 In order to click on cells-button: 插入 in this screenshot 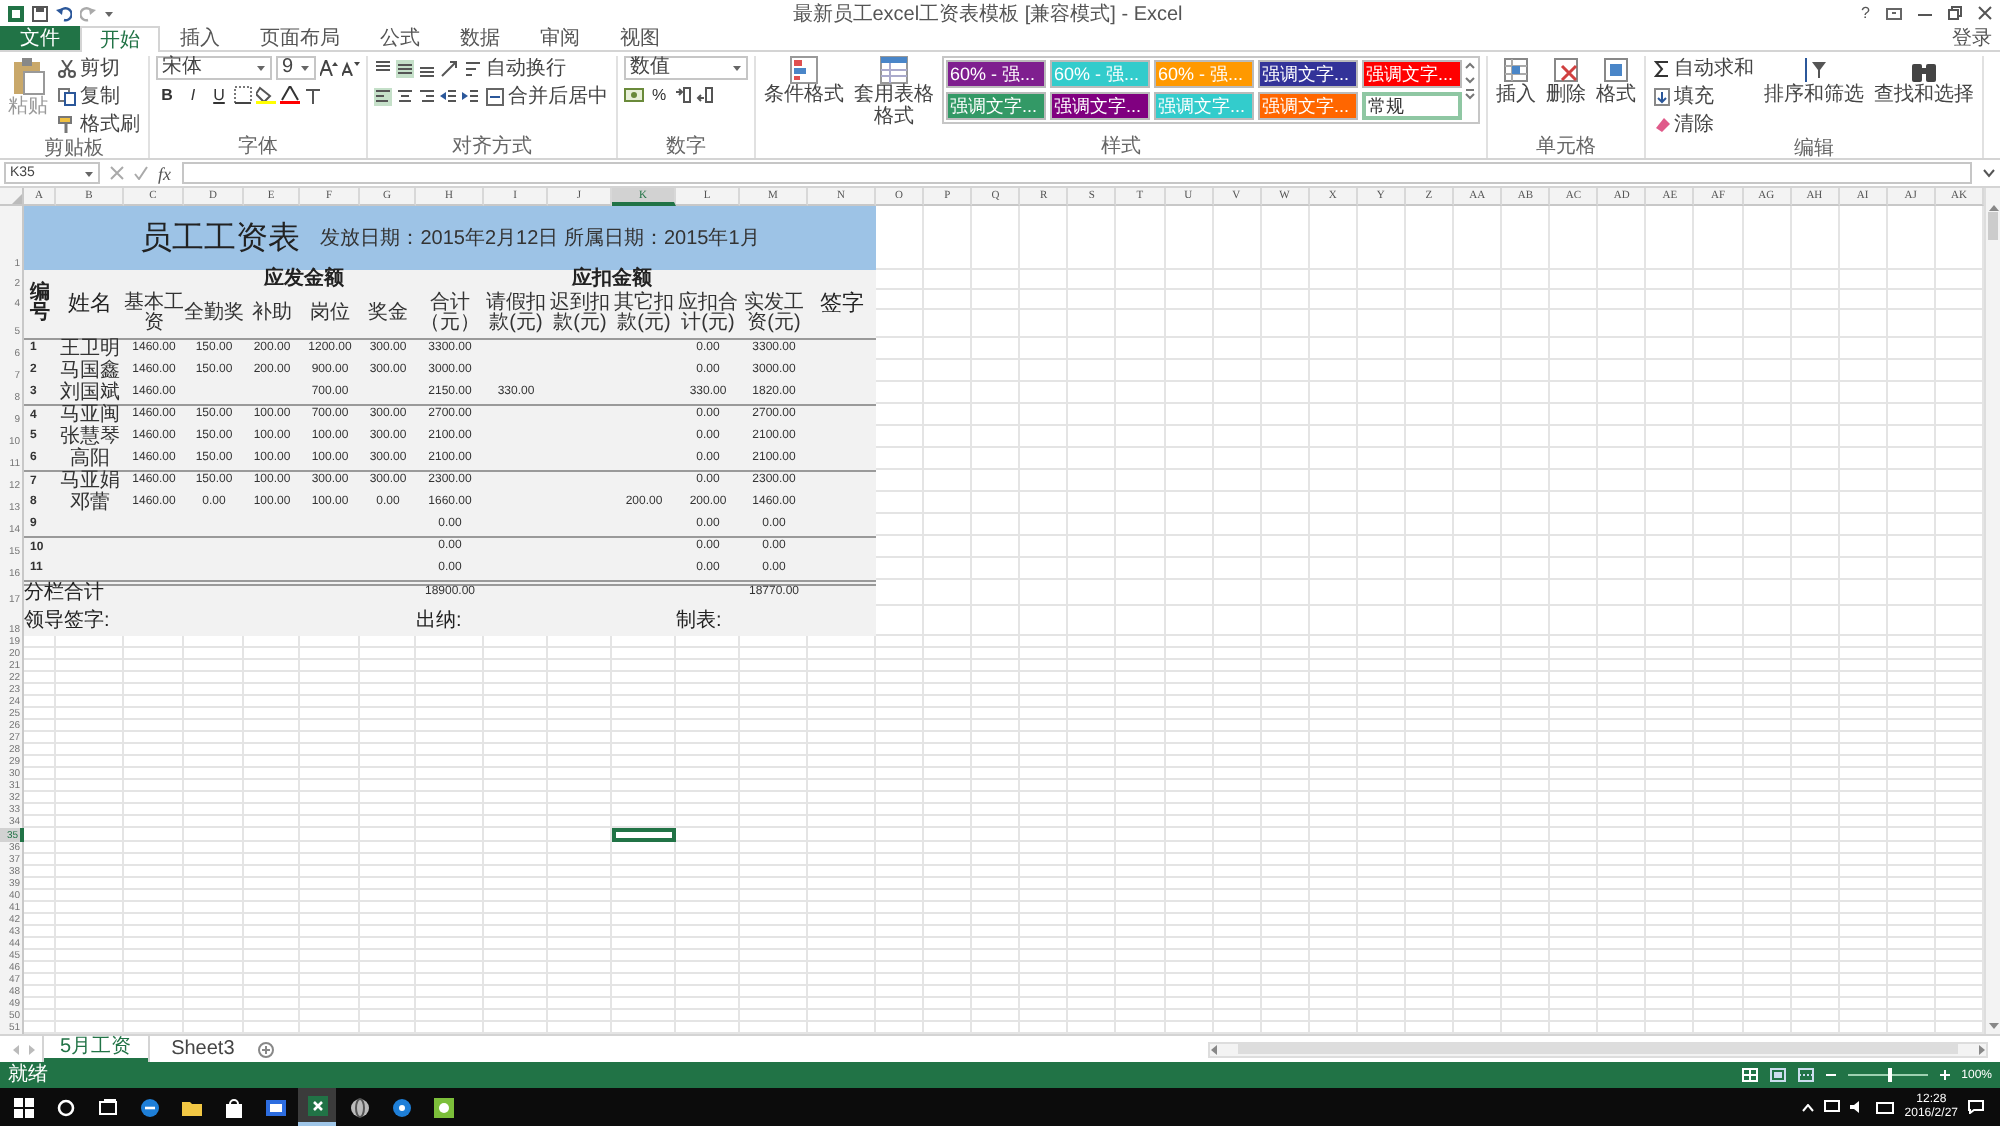, I will do `click(1516, 81)`.